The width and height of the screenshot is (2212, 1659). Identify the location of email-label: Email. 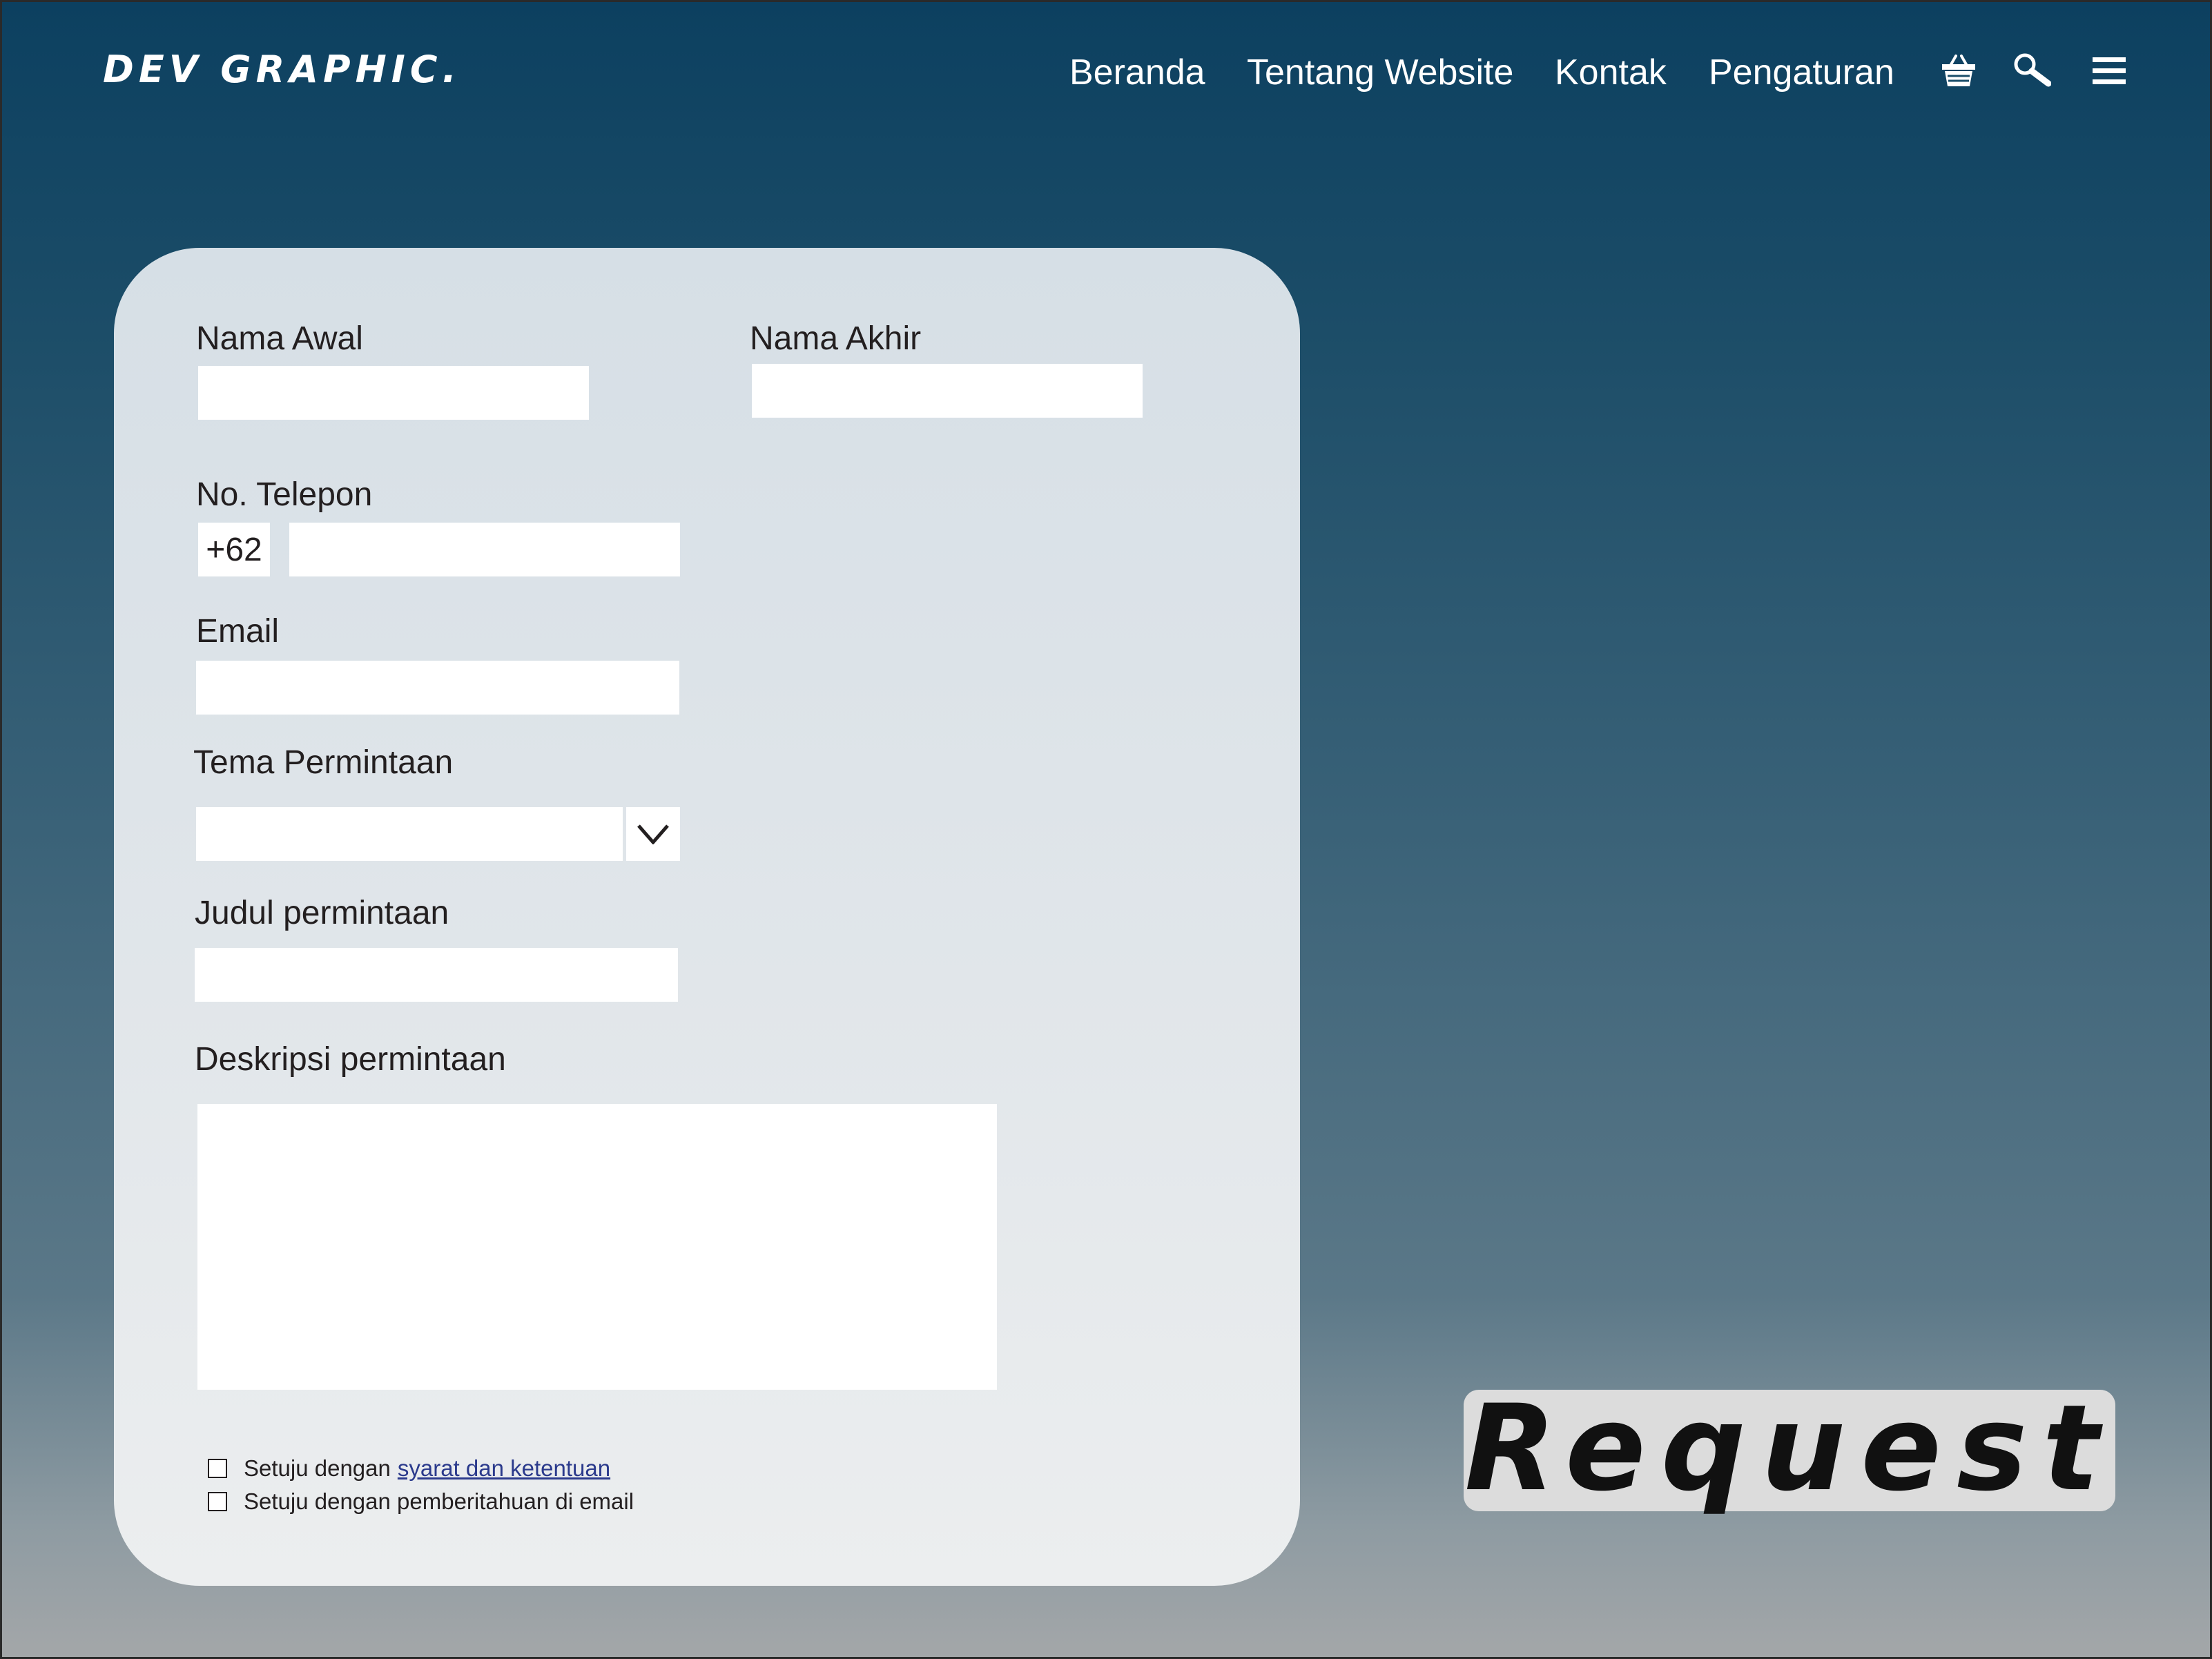
(238, 632).